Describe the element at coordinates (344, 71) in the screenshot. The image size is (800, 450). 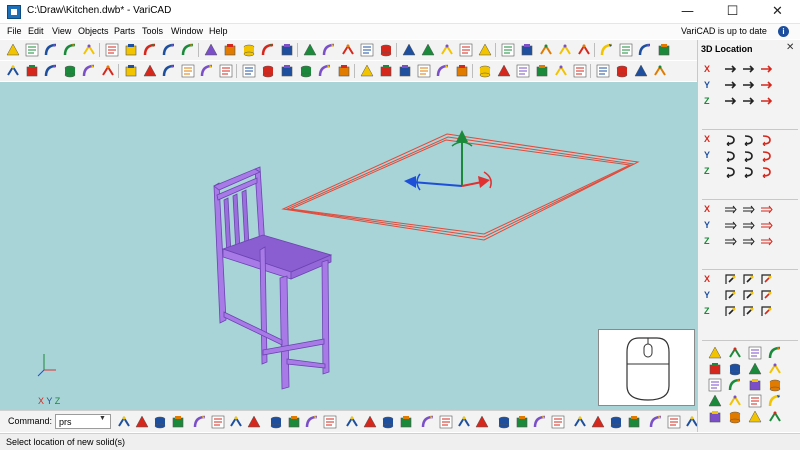
I see `measure-icon` at that location.